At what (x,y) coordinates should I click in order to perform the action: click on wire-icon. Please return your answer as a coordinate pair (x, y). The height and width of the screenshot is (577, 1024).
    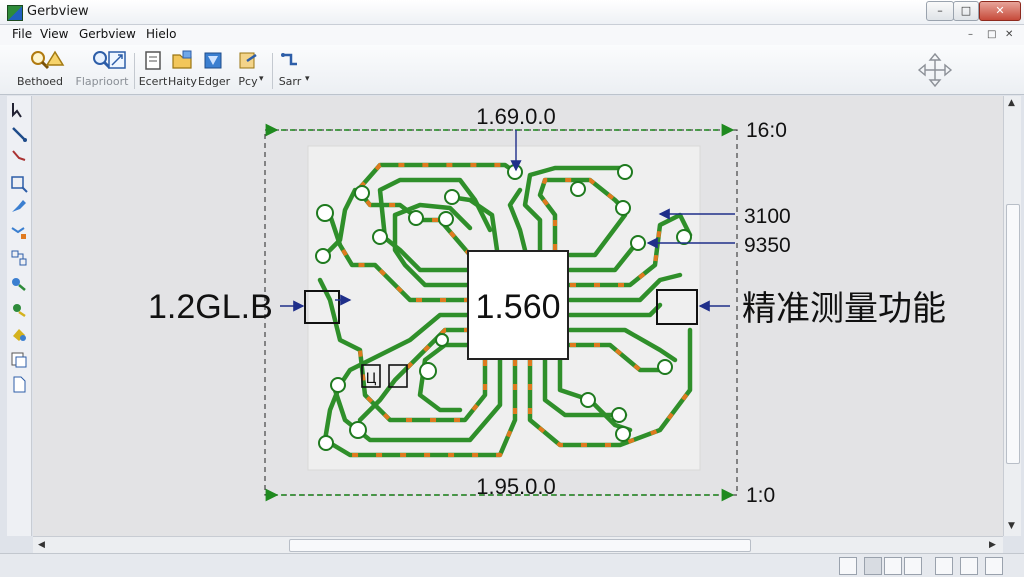
    Looking at the image, I should click on (19, 156).